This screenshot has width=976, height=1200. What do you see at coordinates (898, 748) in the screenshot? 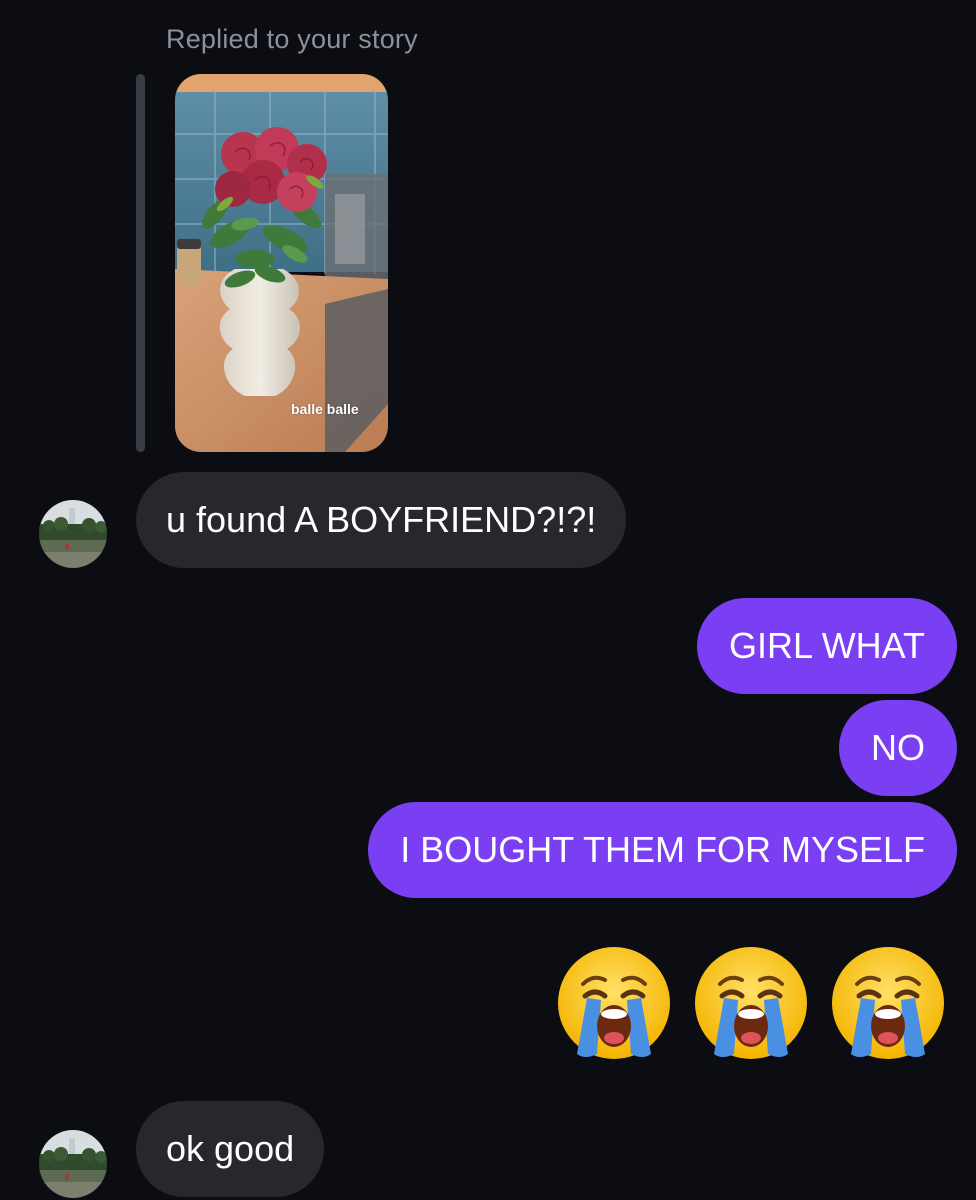
I see `outgoing-message: NO` at bounding box center [898, 748].